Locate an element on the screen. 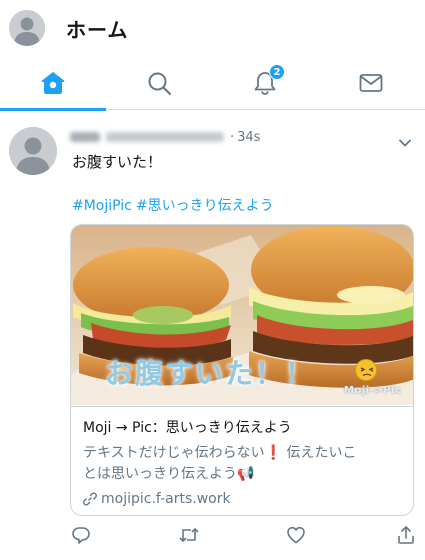 The width and height of the screenshot is (425, 560). exclamation-emoji-icon: ❗ is located at coordinates (273, 453).